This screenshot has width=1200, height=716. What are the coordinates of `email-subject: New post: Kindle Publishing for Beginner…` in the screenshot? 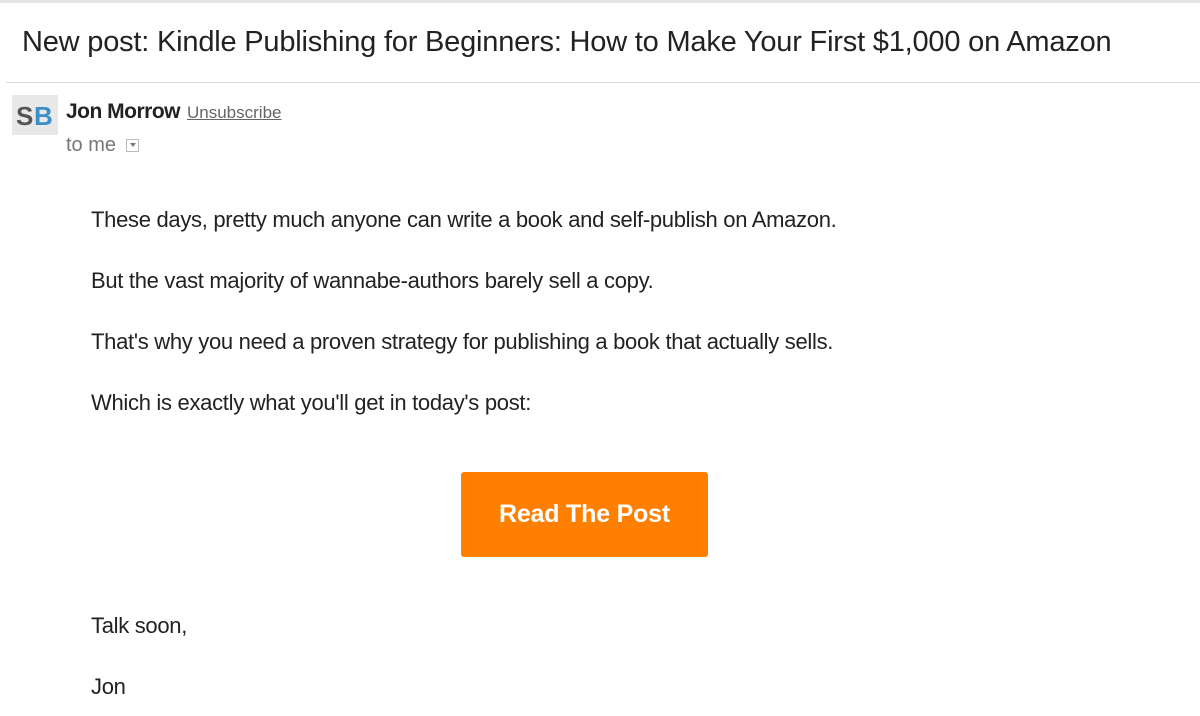 It's located at (567, 42).